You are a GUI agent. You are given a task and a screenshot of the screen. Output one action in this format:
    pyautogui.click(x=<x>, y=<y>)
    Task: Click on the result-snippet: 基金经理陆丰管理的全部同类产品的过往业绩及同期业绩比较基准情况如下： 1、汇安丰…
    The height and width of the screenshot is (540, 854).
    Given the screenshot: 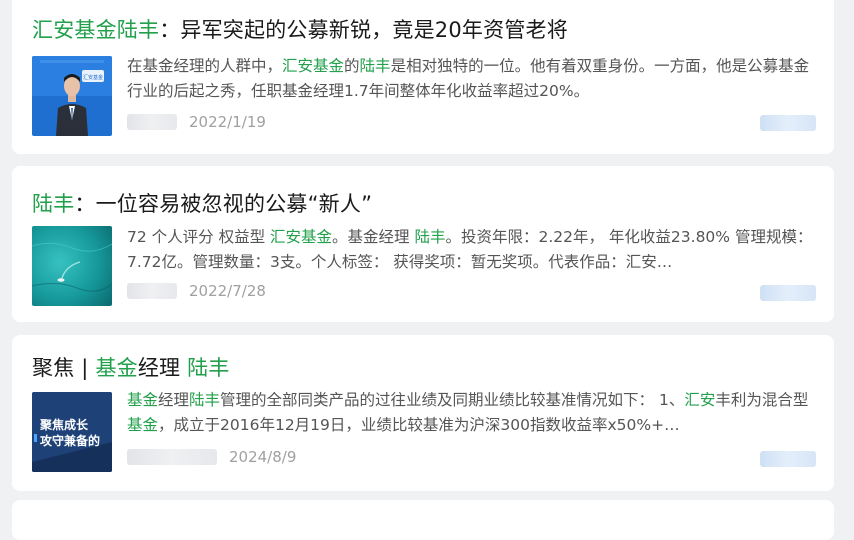 What is the action you would take?
    pyautogui.click(x=468, y=412)
    